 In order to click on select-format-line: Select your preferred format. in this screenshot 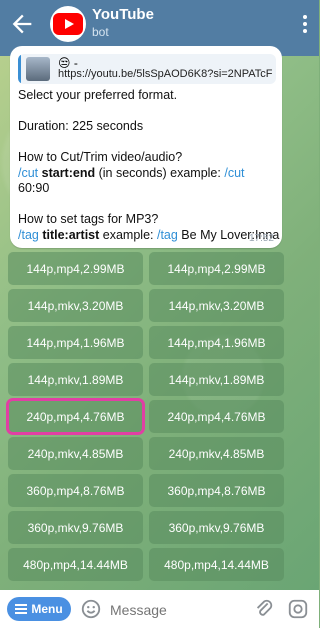, I will do `click(98, 95)`.